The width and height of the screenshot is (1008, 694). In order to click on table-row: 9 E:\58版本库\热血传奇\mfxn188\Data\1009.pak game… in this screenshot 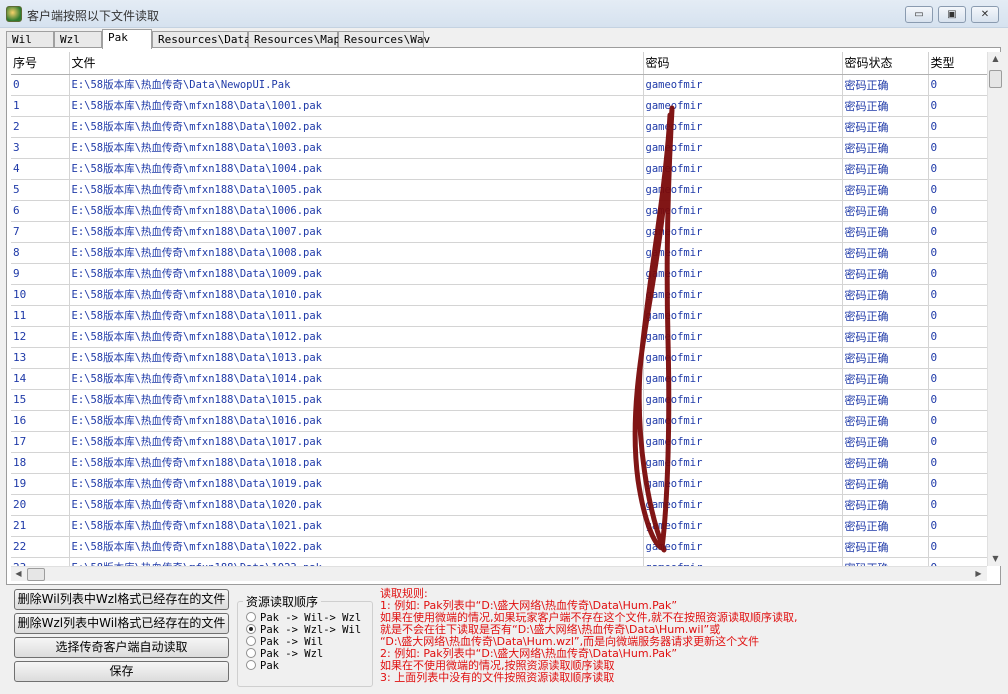, I will do `click(499, 274)`.